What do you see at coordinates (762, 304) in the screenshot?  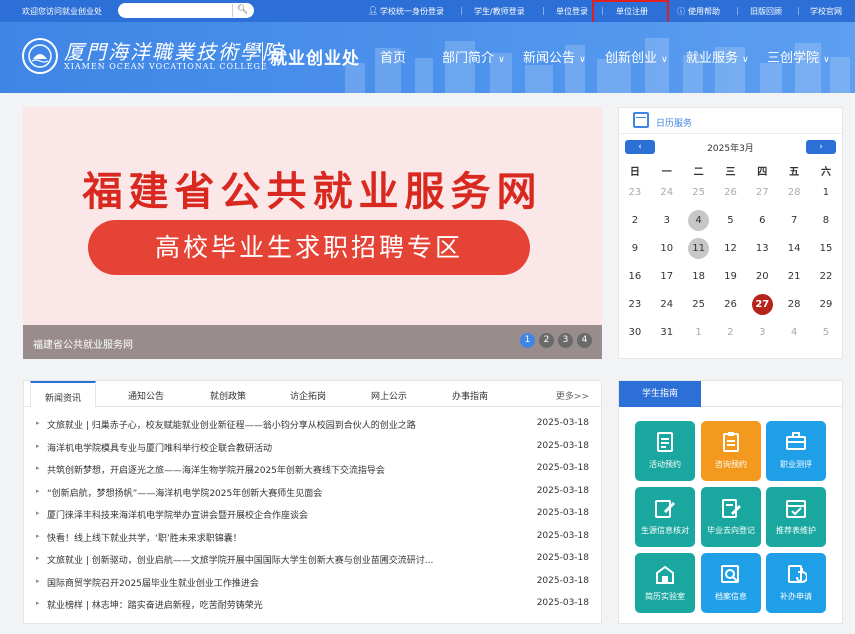 I see `calendar-day-today: 27` at bounding box center [762, 304].